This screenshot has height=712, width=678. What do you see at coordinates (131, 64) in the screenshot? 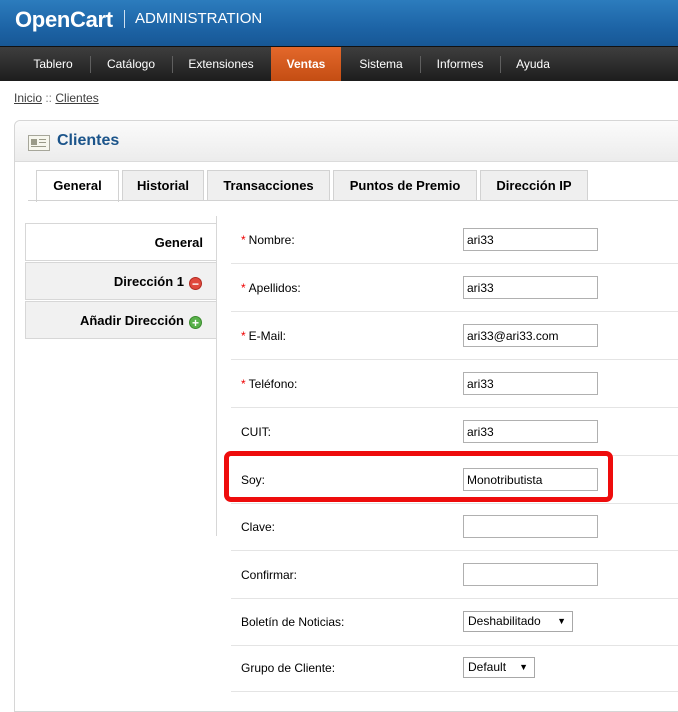
I see `menu-item-catalogo: Catálogo` at bounding box center [131, 64].